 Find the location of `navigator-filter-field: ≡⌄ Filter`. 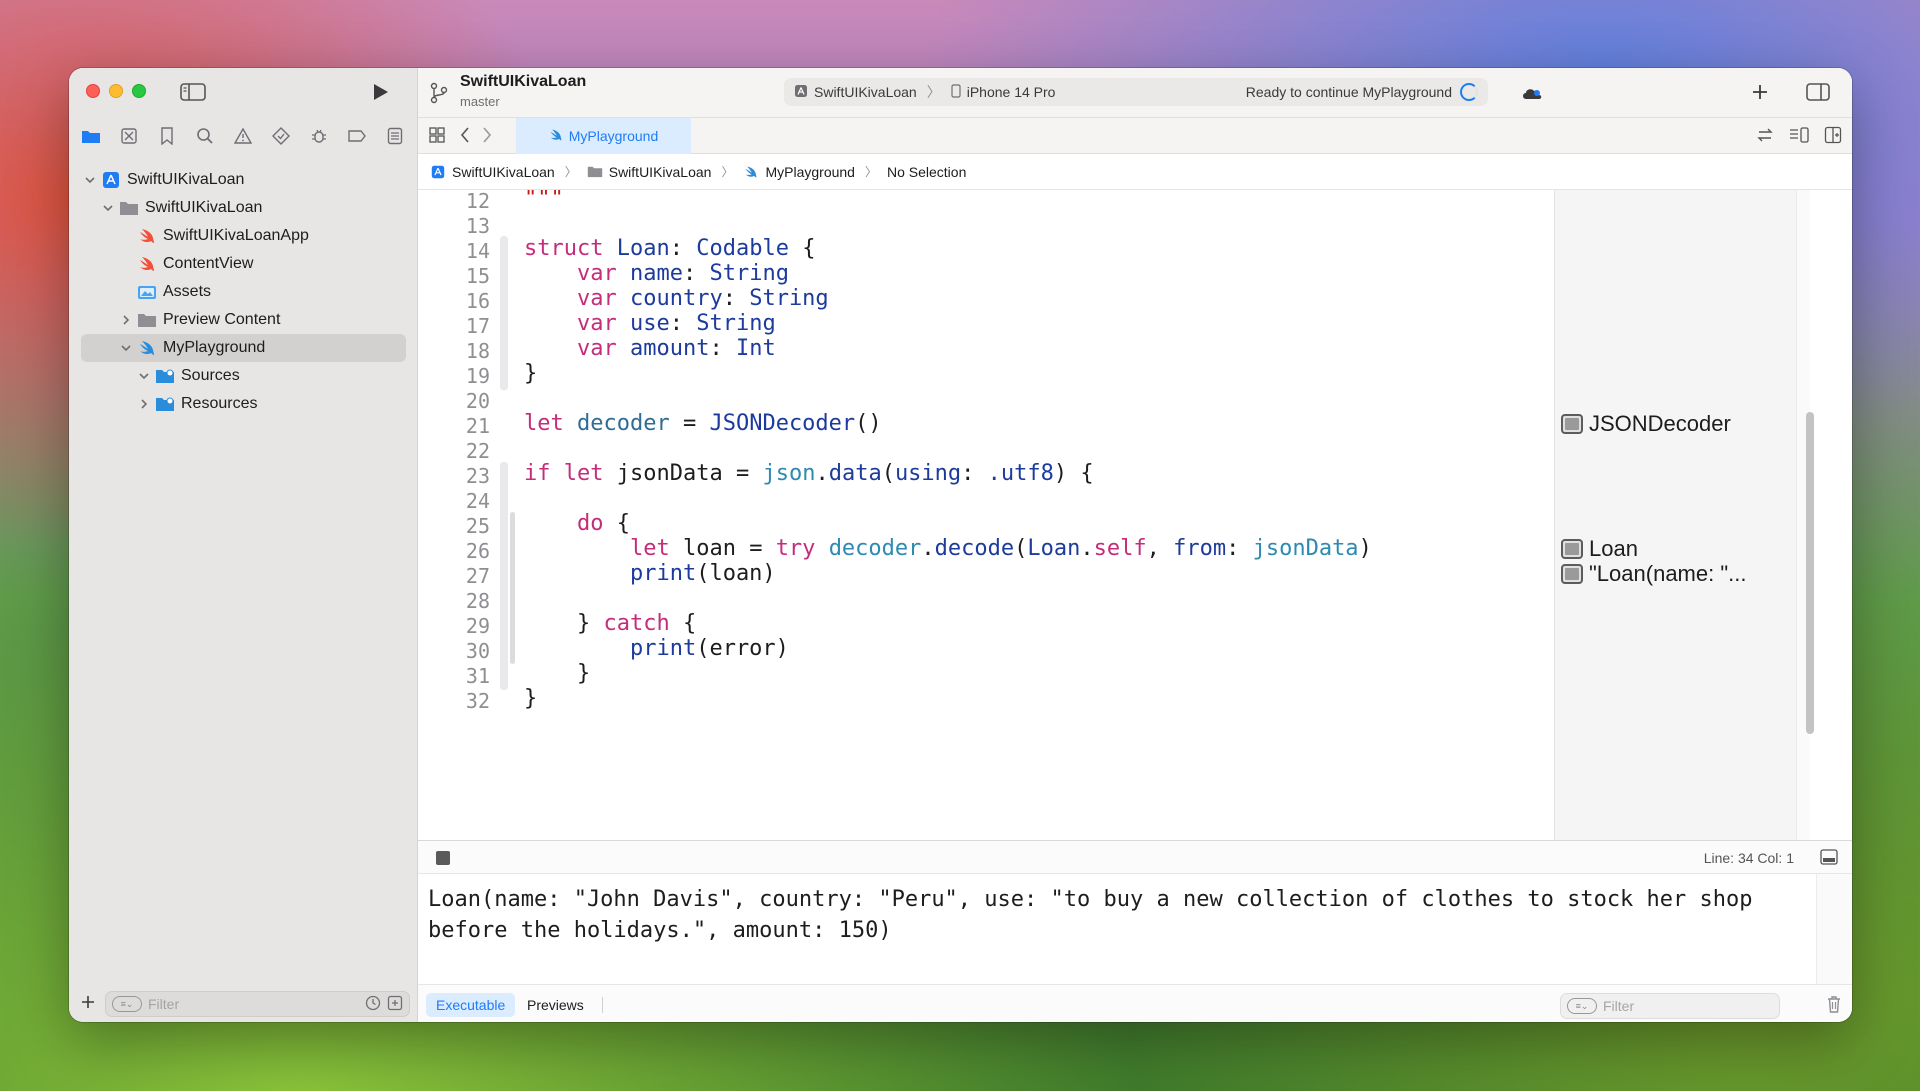

navigator-filter-field: ≡⌄ Filter is located at coordinates (257, 1004).